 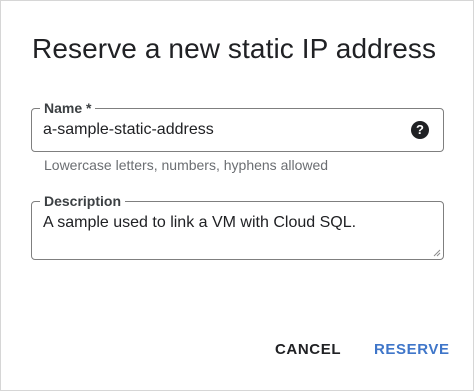 I want to click on name-field-label: Name *, so click(x=68, y=108).